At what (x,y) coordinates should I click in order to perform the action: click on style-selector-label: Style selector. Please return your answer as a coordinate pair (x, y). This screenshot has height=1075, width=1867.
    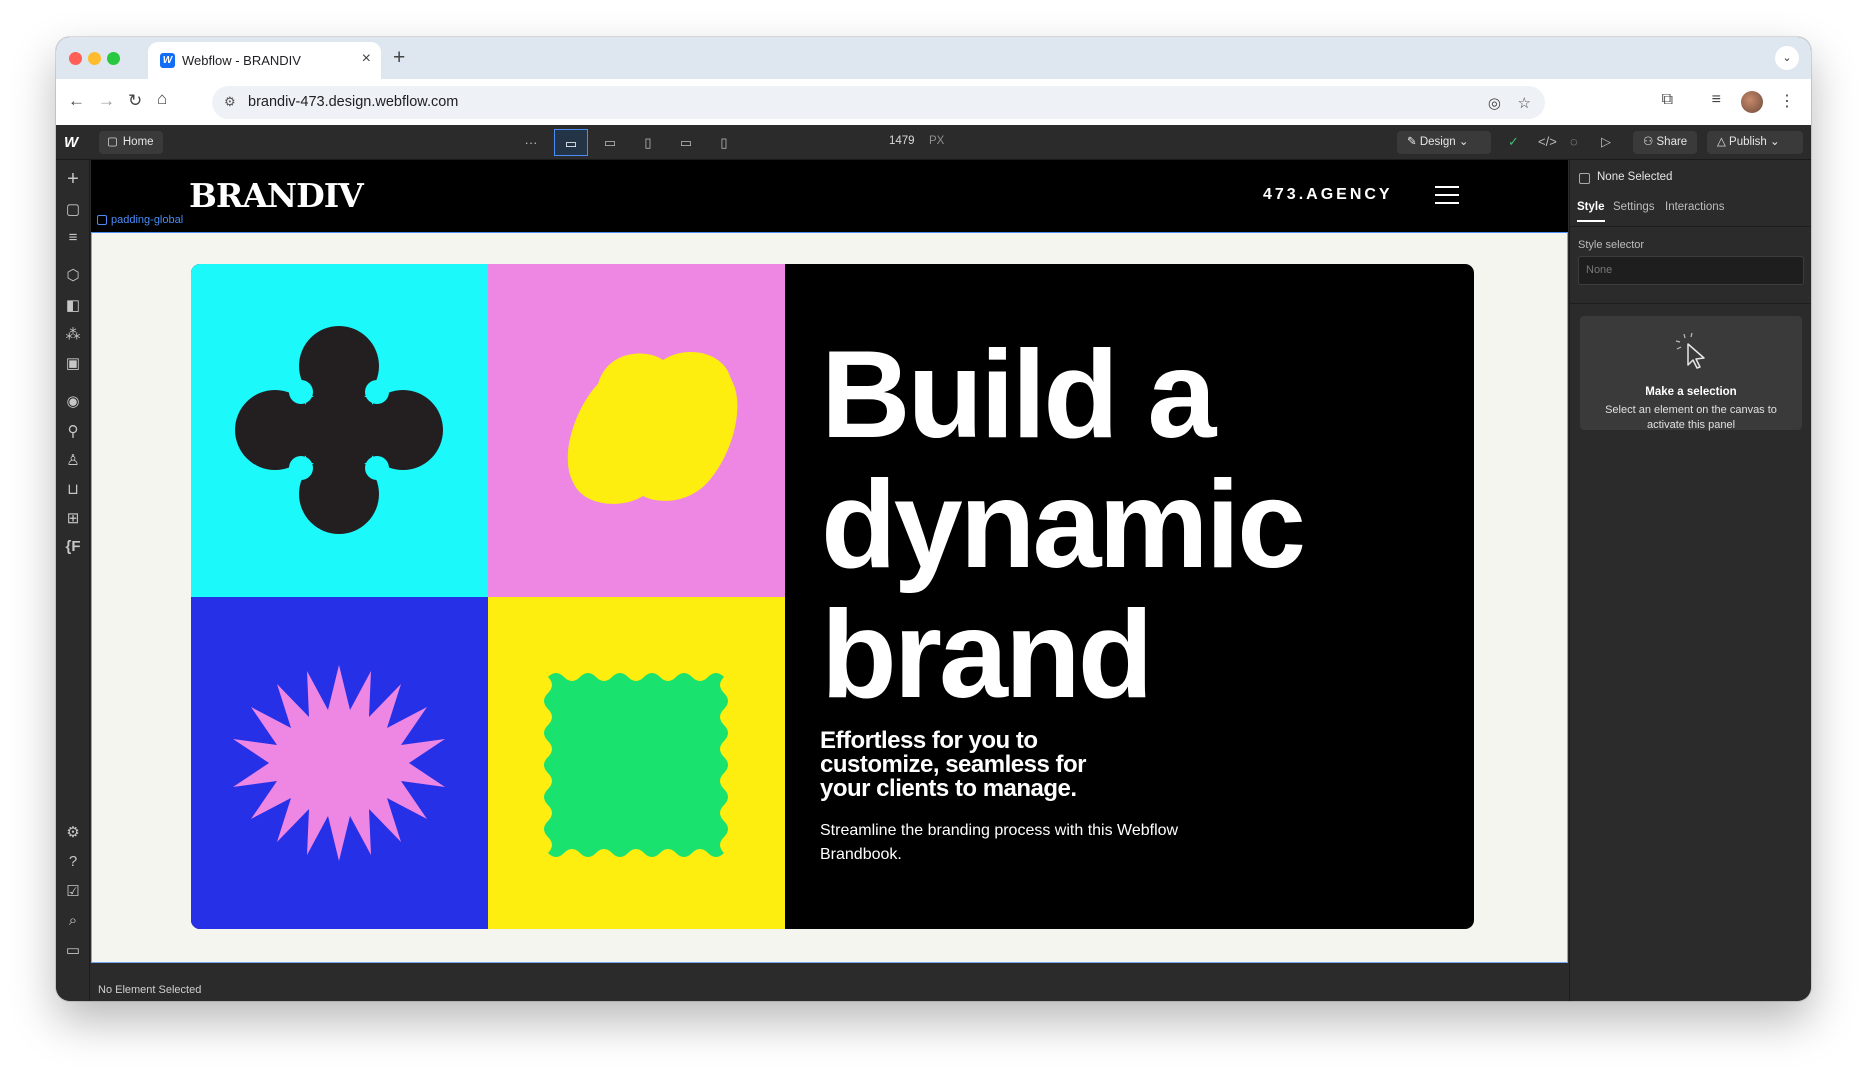
    Looking at the image, I should click on (1611, 245).